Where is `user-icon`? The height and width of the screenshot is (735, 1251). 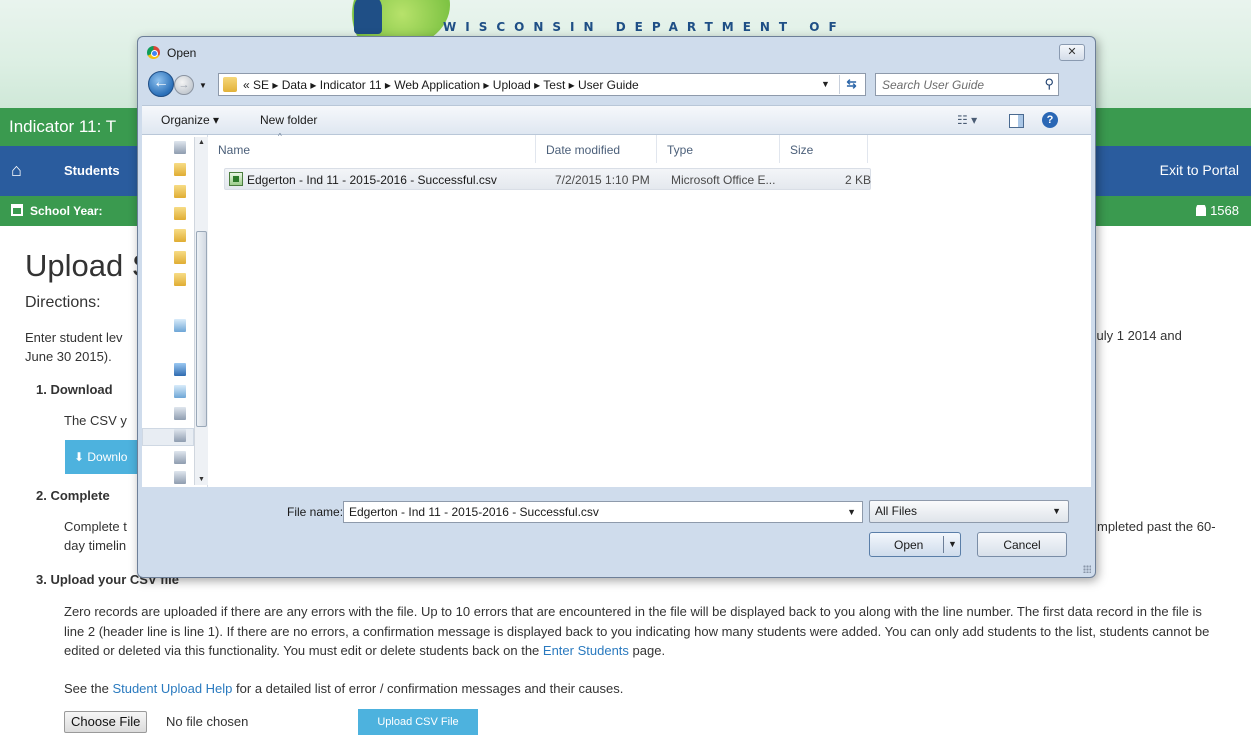 user-icon is located at coordinates (1201, 210).